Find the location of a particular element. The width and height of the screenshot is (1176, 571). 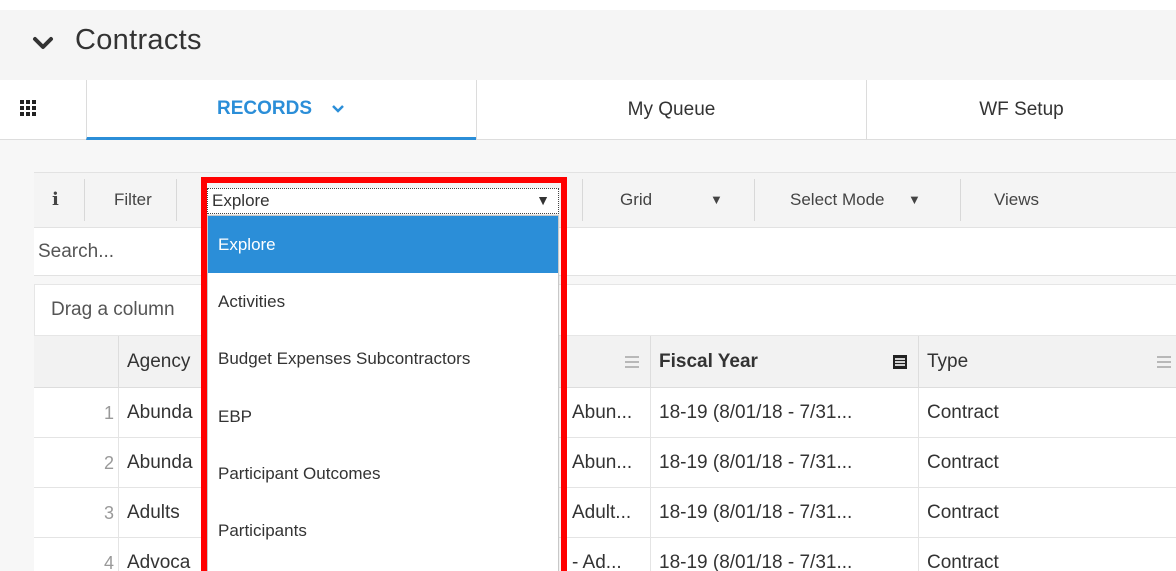

column-header-label: Fiscal Year is located at coordinates (708, 361).